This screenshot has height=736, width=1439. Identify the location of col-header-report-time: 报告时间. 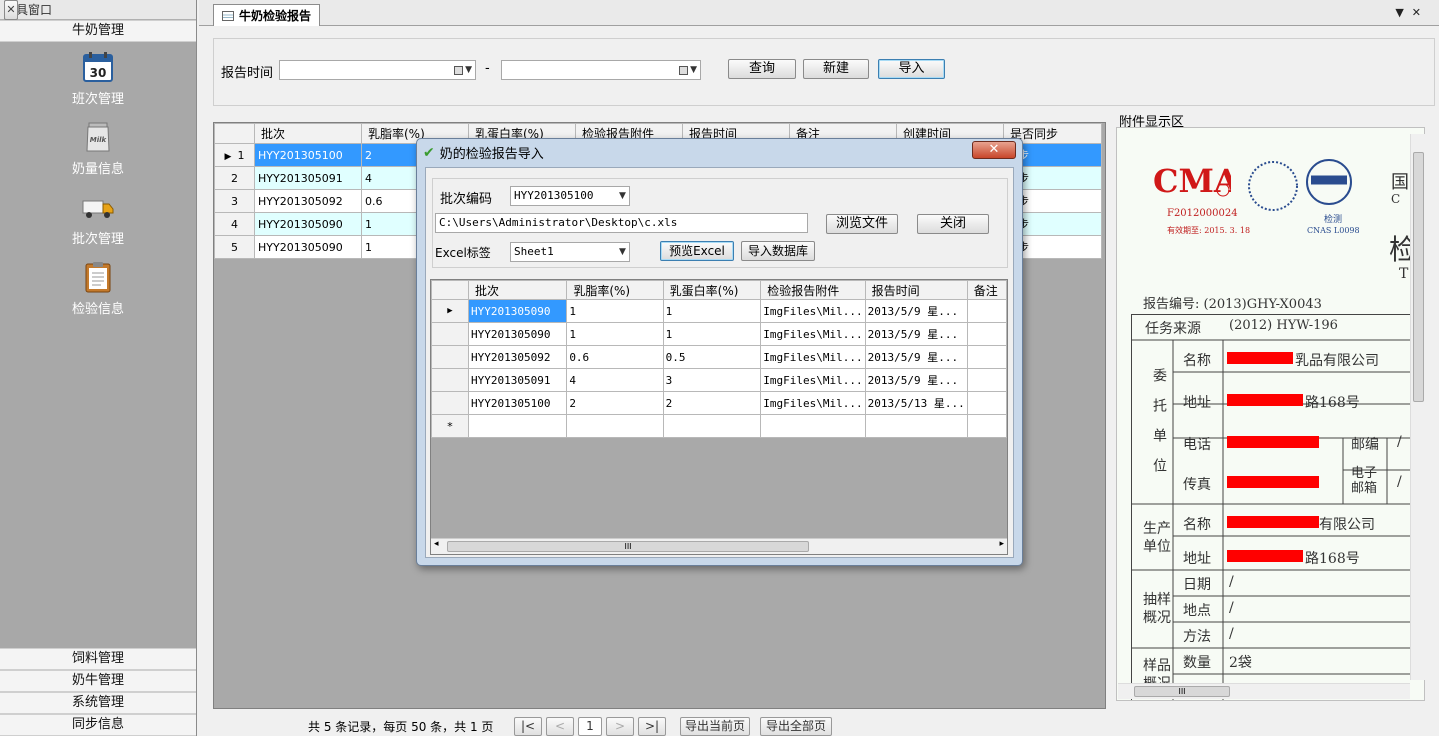
(916, 290).